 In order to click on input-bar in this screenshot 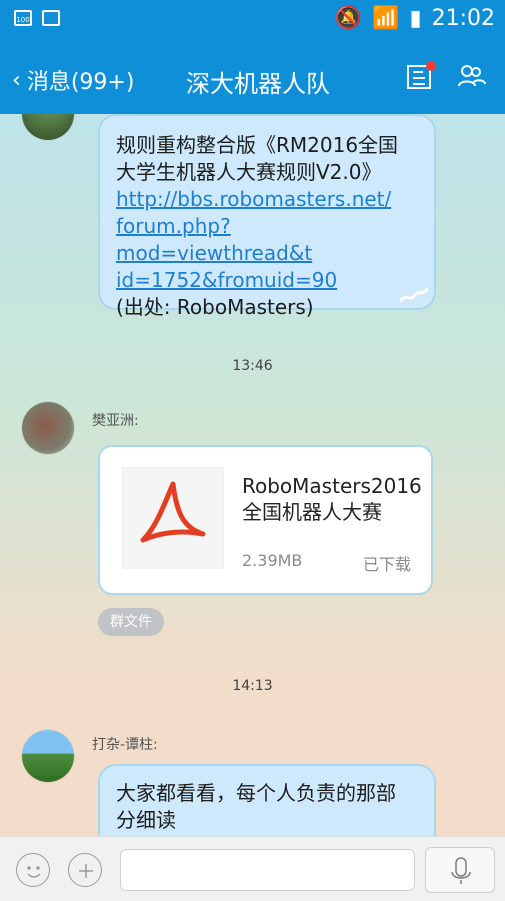, I will do `click(252, 868)`.